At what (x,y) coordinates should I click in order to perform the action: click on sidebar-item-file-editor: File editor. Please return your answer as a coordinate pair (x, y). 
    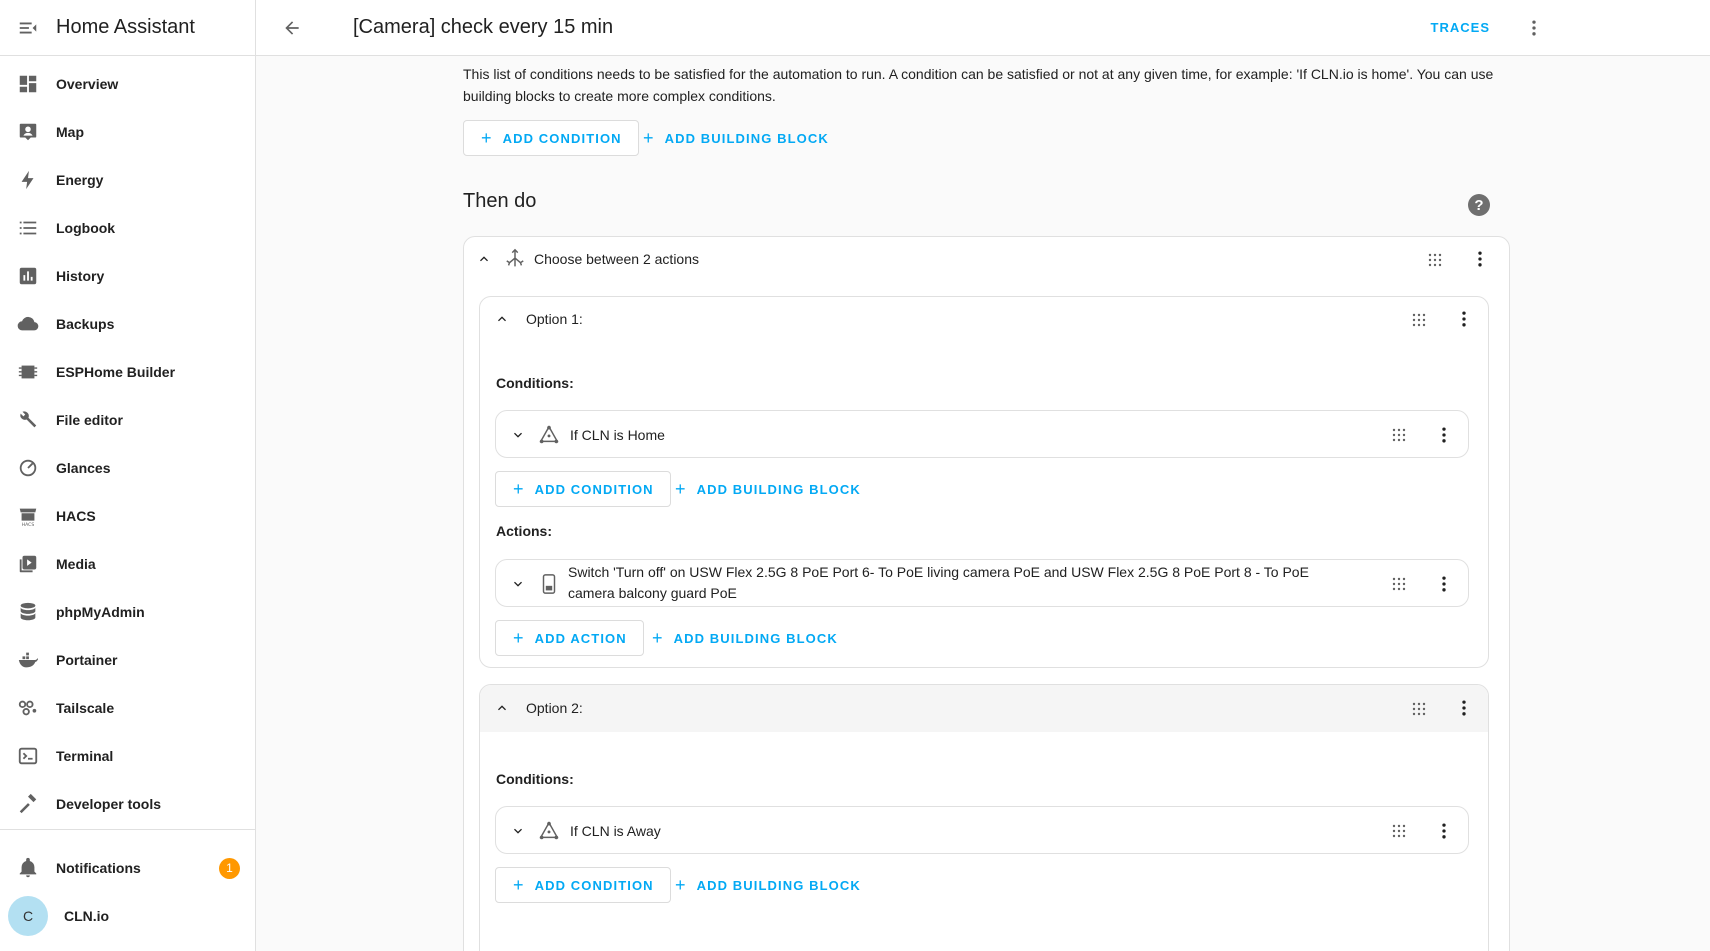
    Looking at the image, I should click on (127, 420).